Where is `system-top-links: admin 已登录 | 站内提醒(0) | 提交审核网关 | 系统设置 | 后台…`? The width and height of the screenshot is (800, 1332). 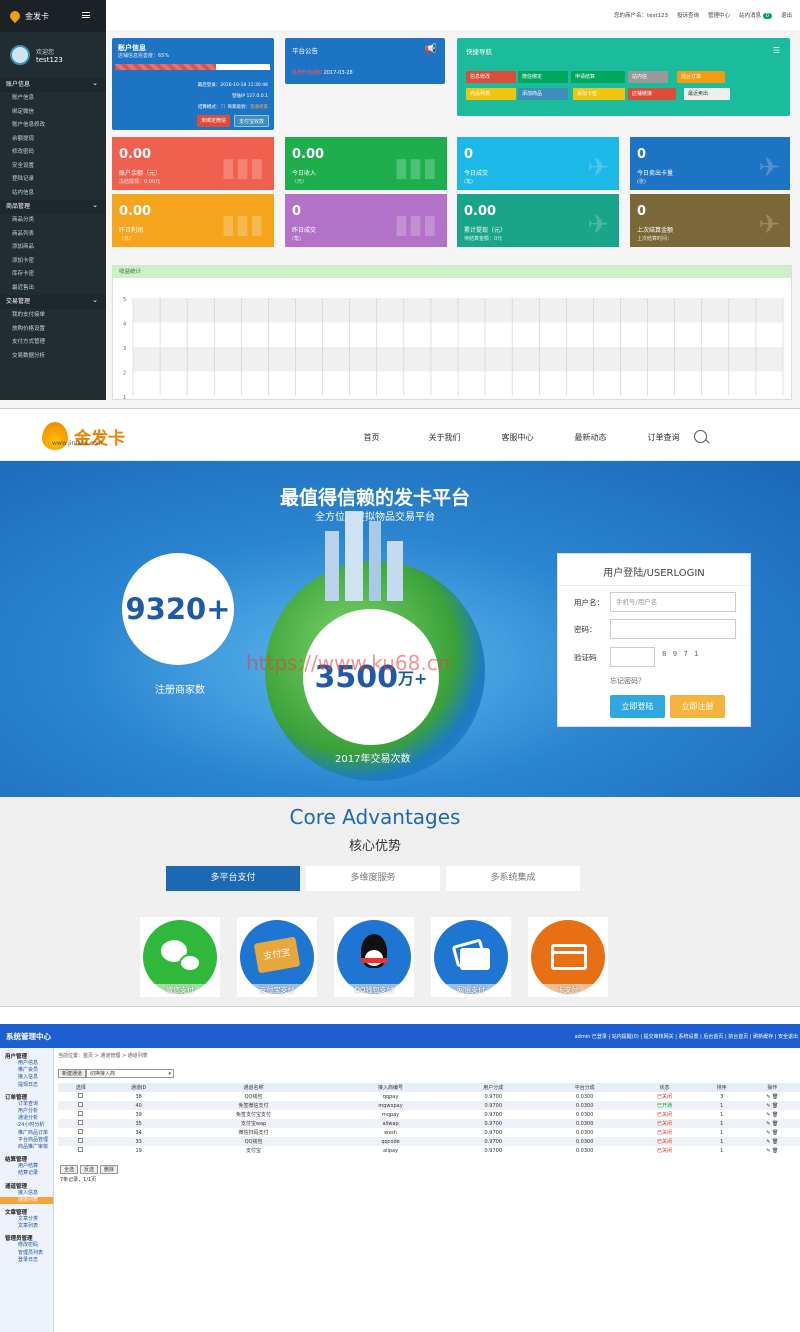 system-top-links: admin 已登录 | 站内提醒(0) | 提交审核网关 | 系统设置 | 后台… is located at coordinates (686, 1036).